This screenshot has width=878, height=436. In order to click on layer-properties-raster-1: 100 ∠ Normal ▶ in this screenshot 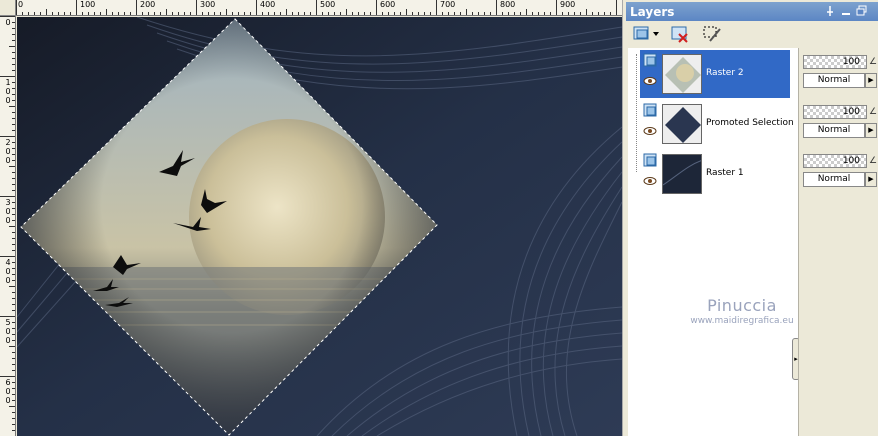, I will do `click(839, 174)`.